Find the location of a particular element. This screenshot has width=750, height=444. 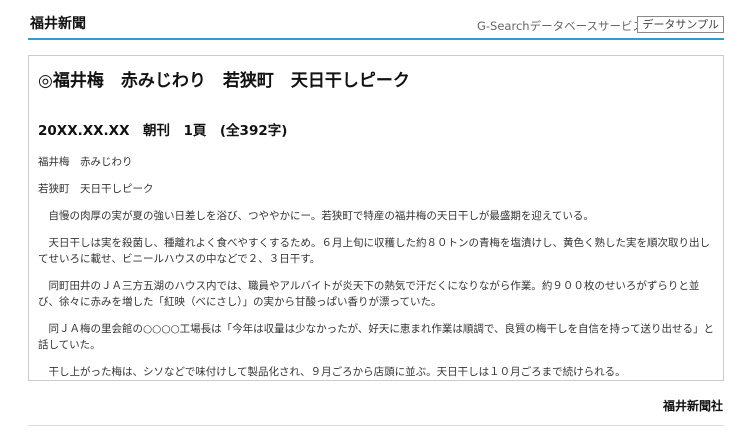

publisher-name: 福井新聞社 is located at coordinates (692, 406).